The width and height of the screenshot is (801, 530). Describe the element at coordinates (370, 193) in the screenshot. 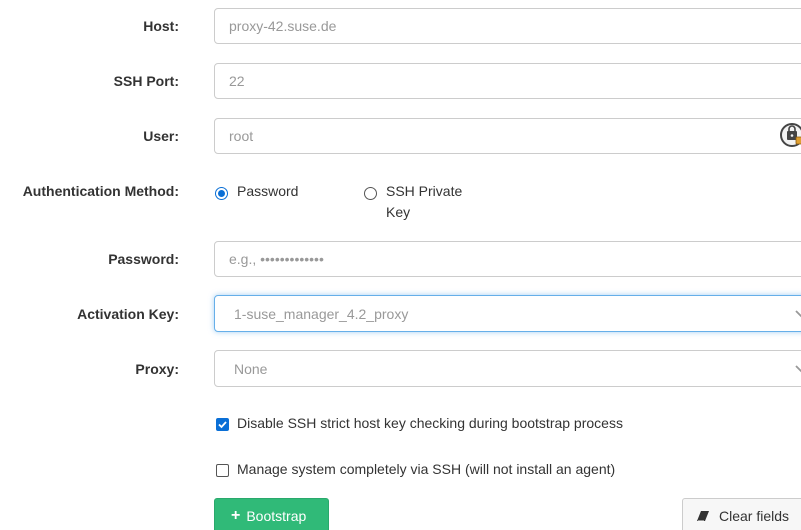

I see `auth-ssh-key-radio` at that location.